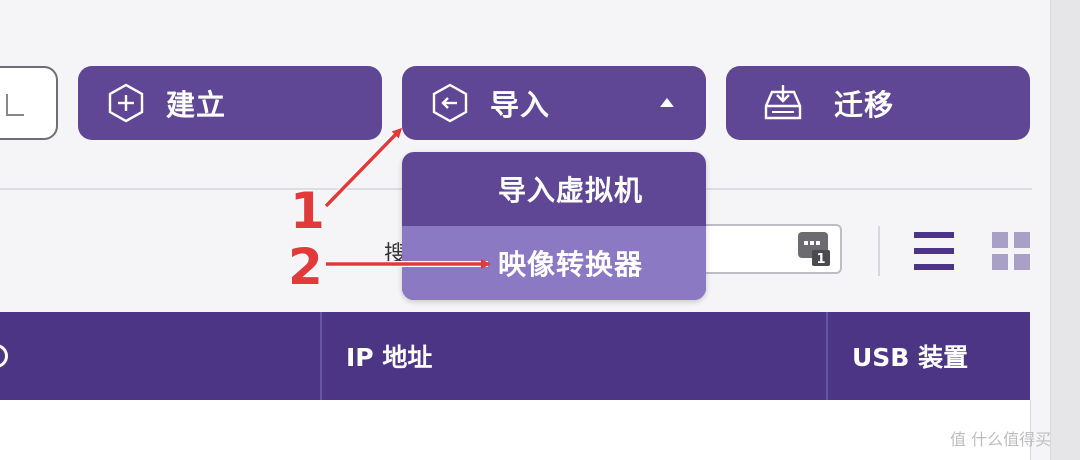  Describe the element at coordinates (783, 103) in the screenshot. I see `migrate-tray-icon` at that location.